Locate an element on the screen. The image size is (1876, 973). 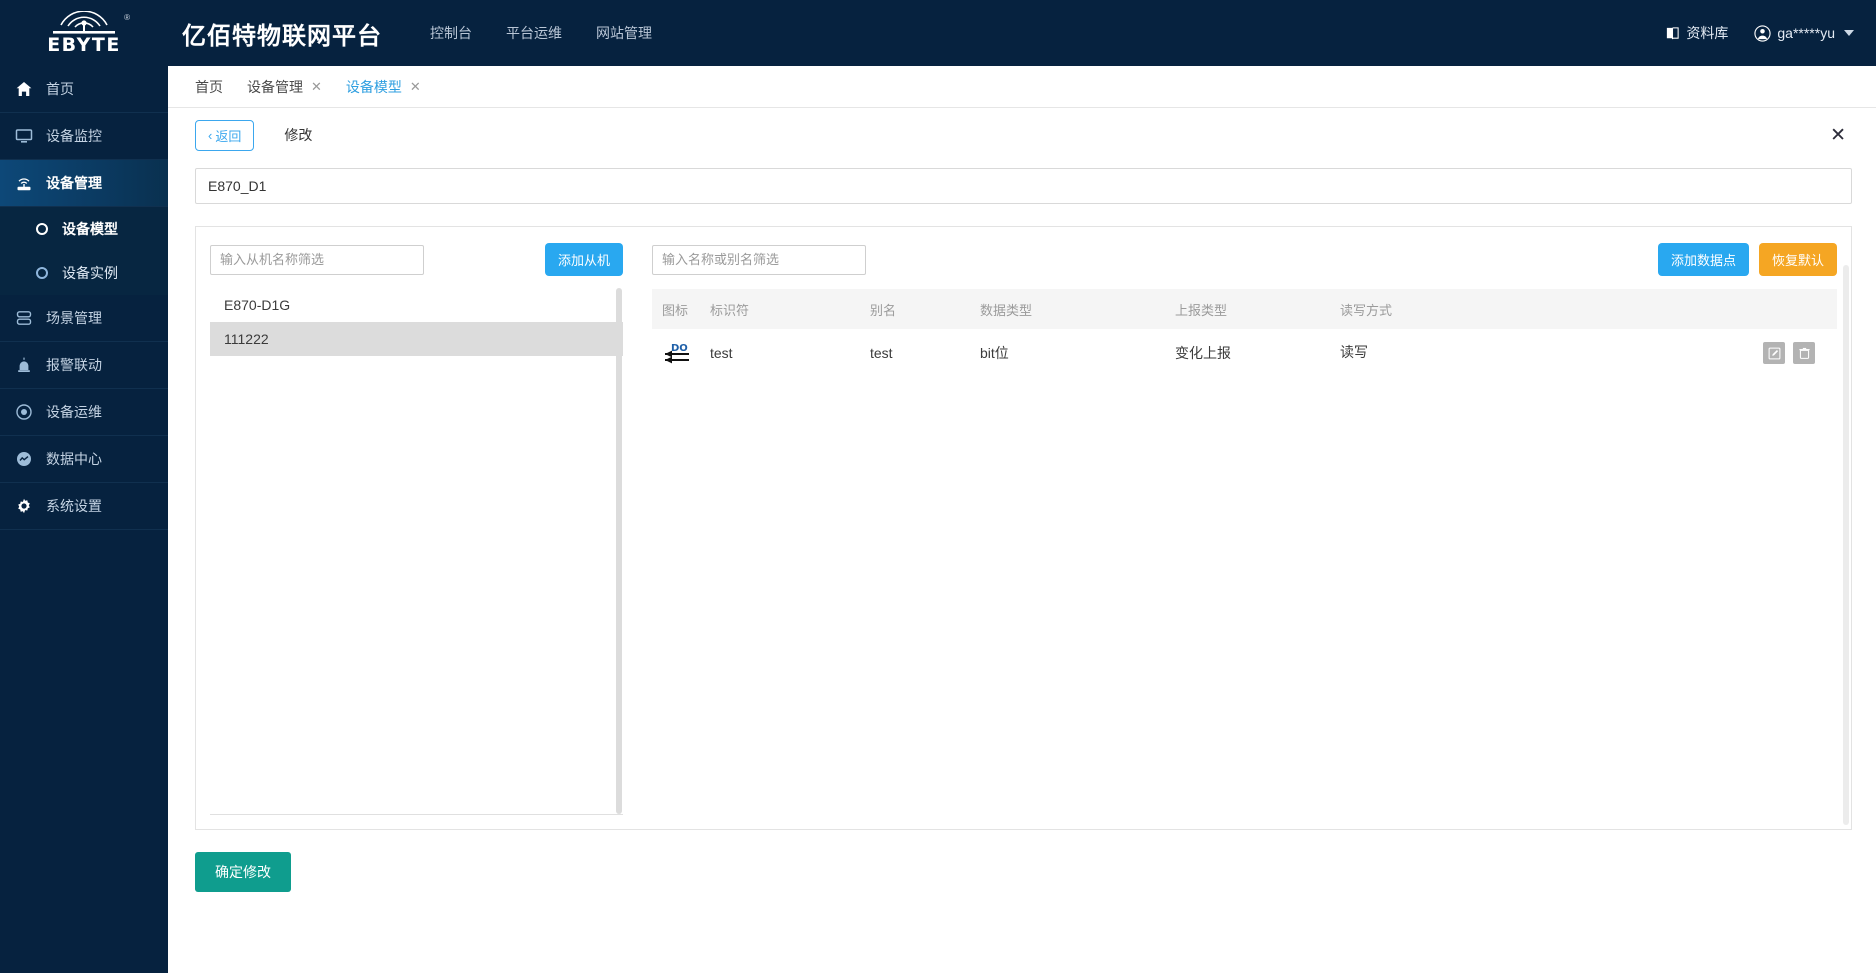
chevron-down-icon is located at coordinates (1849, 33).